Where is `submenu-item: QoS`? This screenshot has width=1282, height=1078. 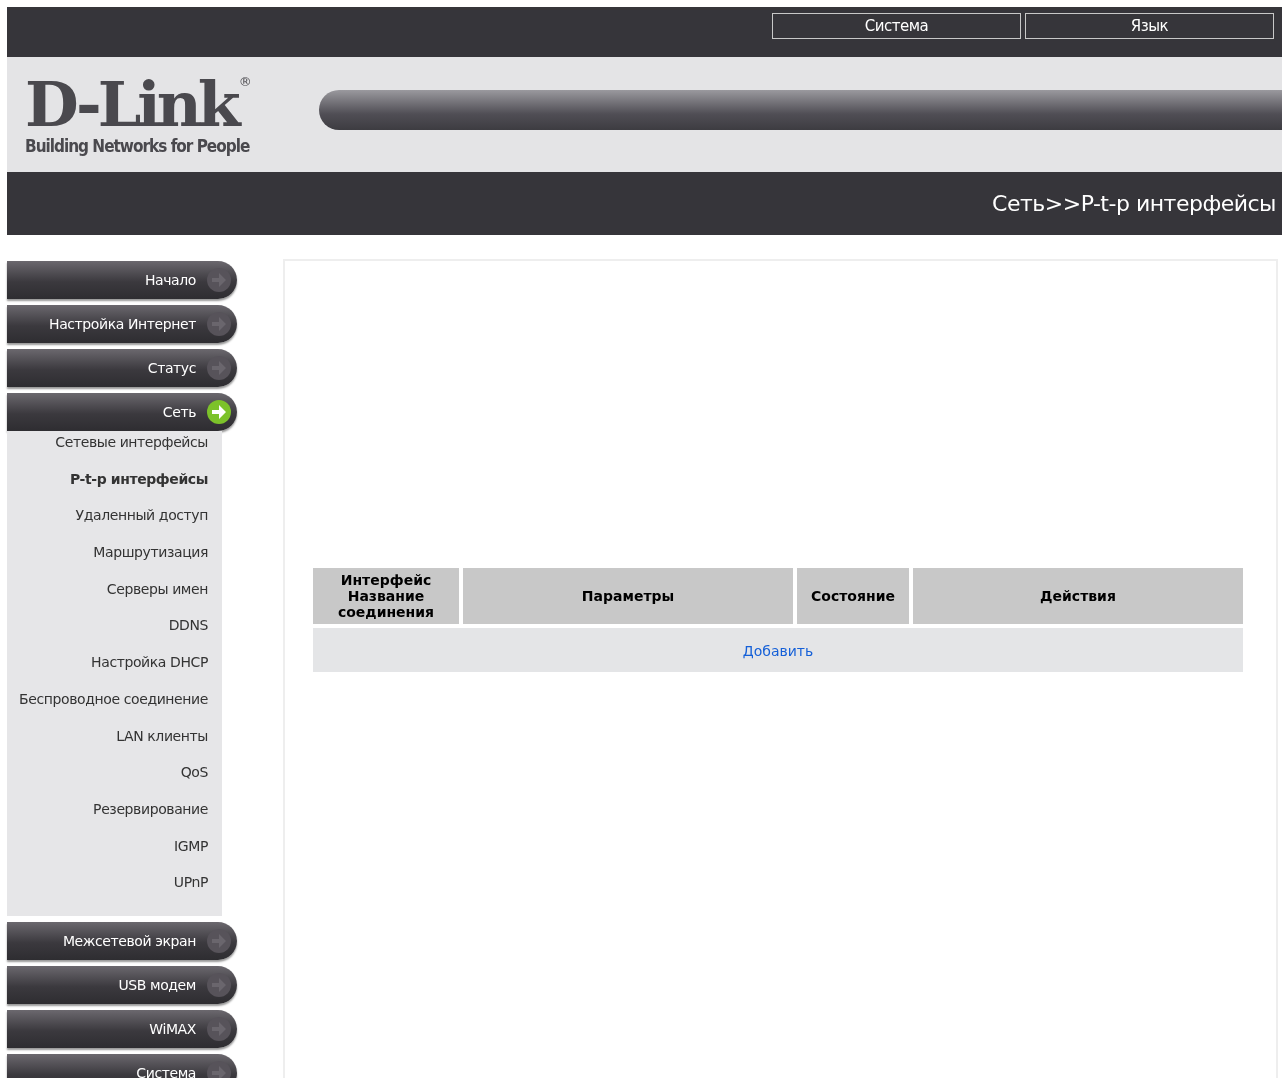 submenu-item: QoS is located at coordinates (194, 779).